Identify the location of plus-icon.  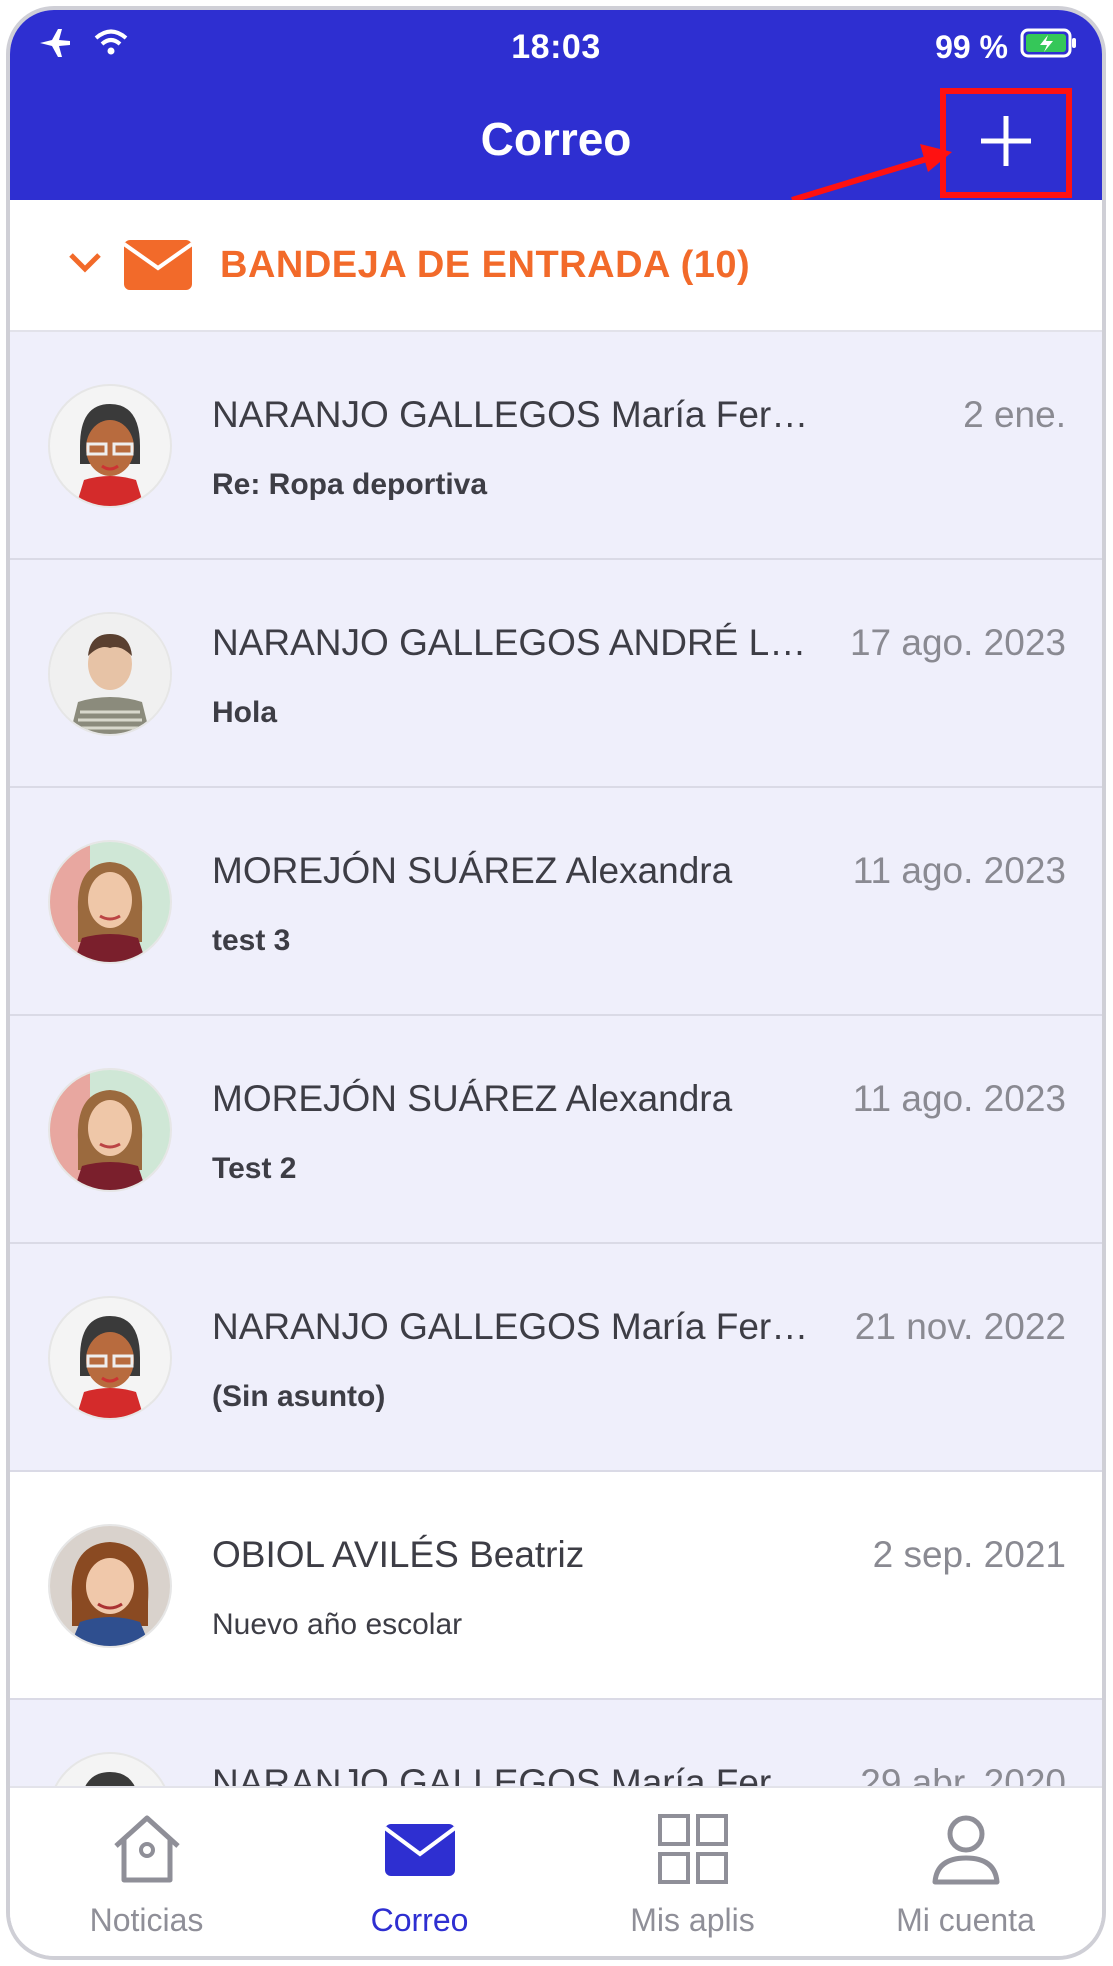
(1006, 143).